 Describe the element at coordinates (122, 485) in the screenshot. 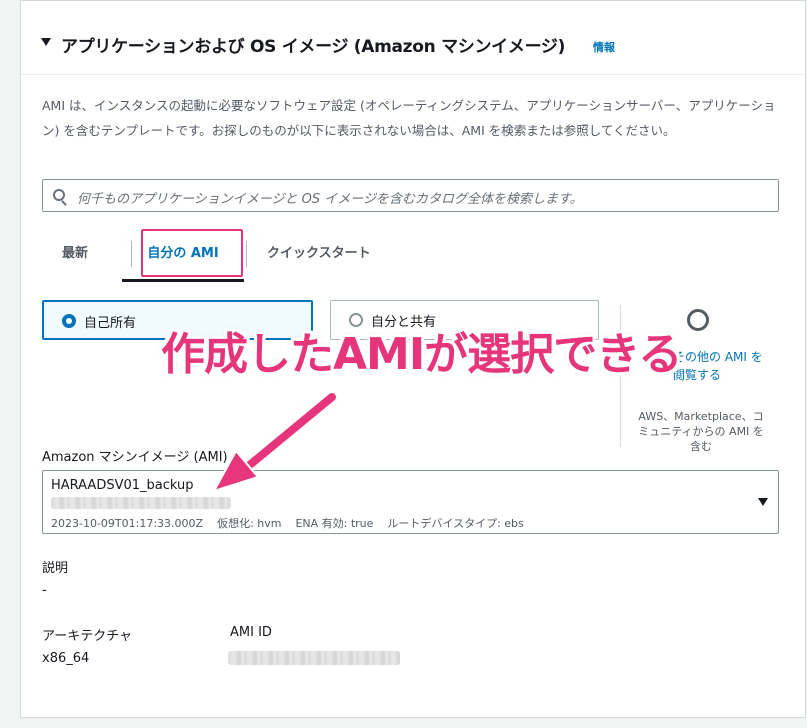

I see `ami-selected-name: HARAADSV01_backup` at that location.